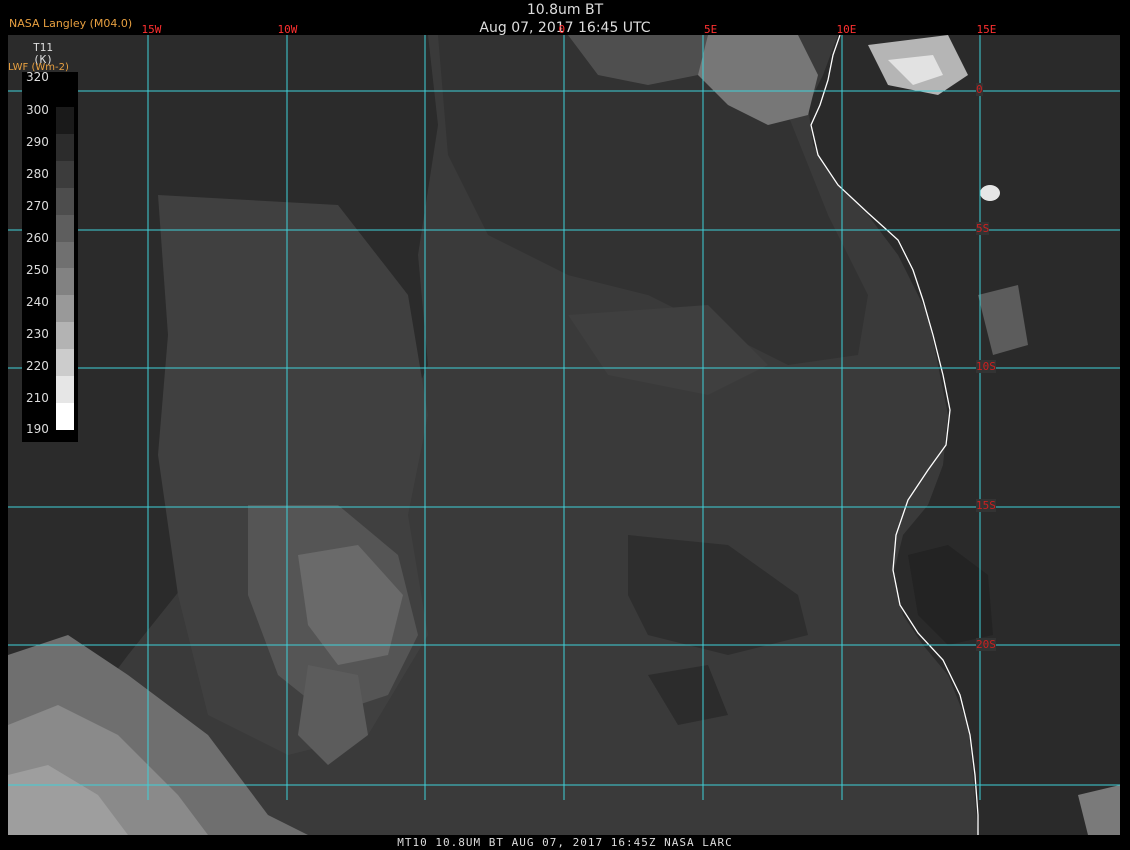 The width and height of the screenshot is (1130, 850). What do you see at coordinates (37, 398) in the screenshot?
I see `legend-tick-label: 210` at bounding box center [37, 398].